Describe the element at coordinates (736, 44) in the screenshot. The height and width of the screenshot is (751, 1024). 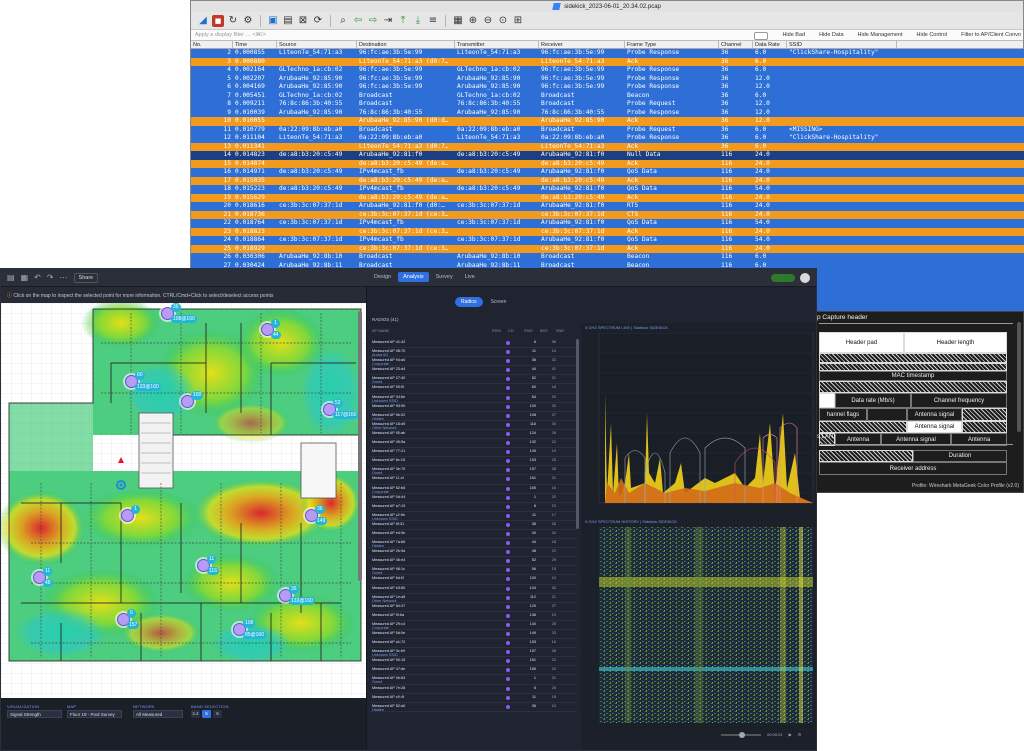
I see `column-header-channel: Channel` at that location.